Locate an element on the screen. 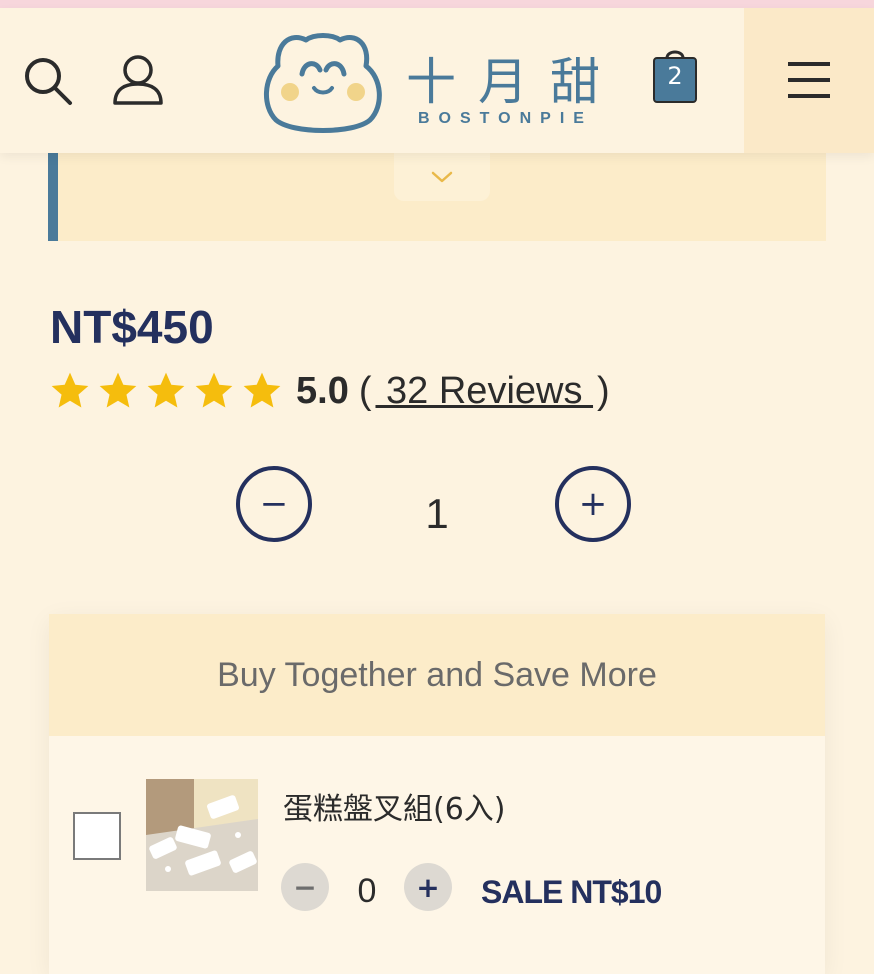 The image size is (874, 974). reviews-close-paren: ) is located at coordinates (603, 390).